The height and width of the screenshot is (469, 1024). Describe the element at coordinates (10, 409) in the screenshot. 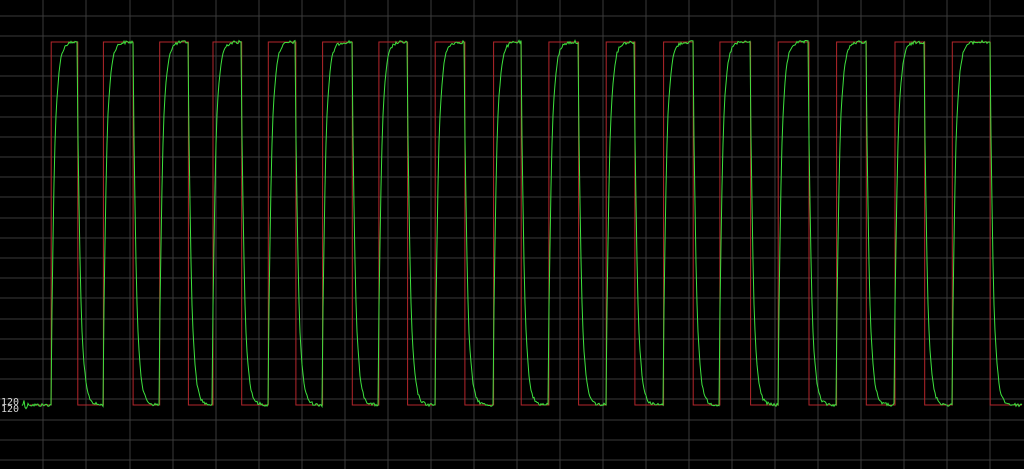

I see `y-tick-label-lower: 120` at that location.